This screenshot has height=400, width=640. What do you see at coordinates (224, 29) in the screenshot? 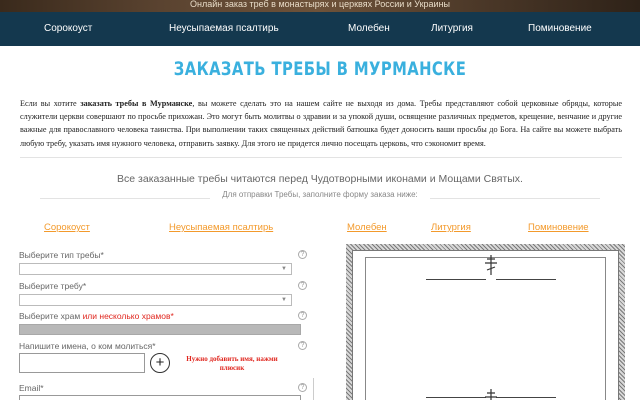
I see `nav-item-psalter: Неусыпаемая псалтирь` at bounding box center [224, 29].